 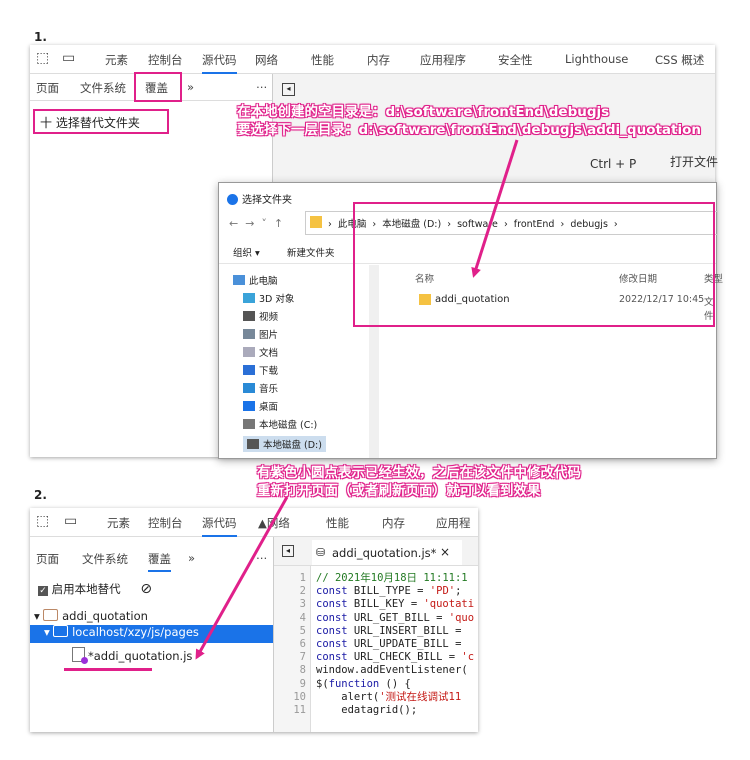 What do you see at coordinates (242, 578) in the screenshot?
I see `arrow-to-file` at bounding box center [242, 578].